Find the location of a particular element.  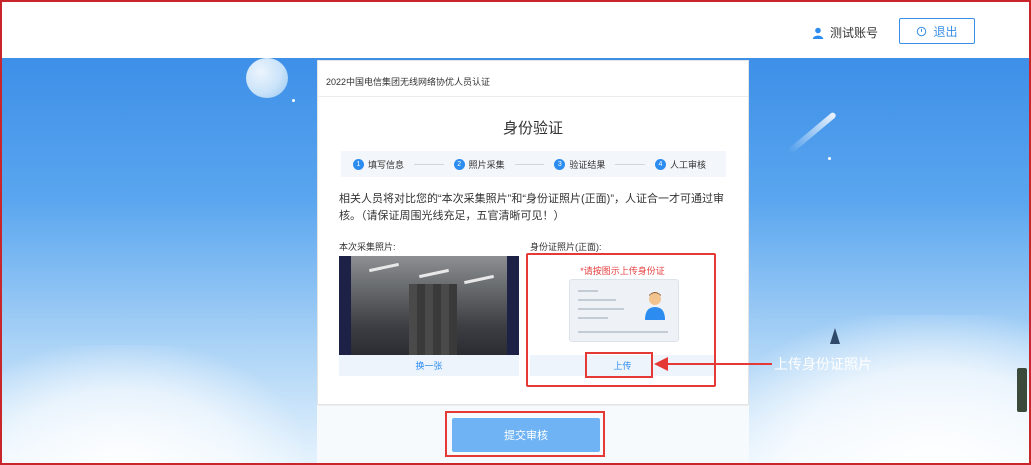

step-verify-result: 3 验证结果 is located at coordinates (579, 164).